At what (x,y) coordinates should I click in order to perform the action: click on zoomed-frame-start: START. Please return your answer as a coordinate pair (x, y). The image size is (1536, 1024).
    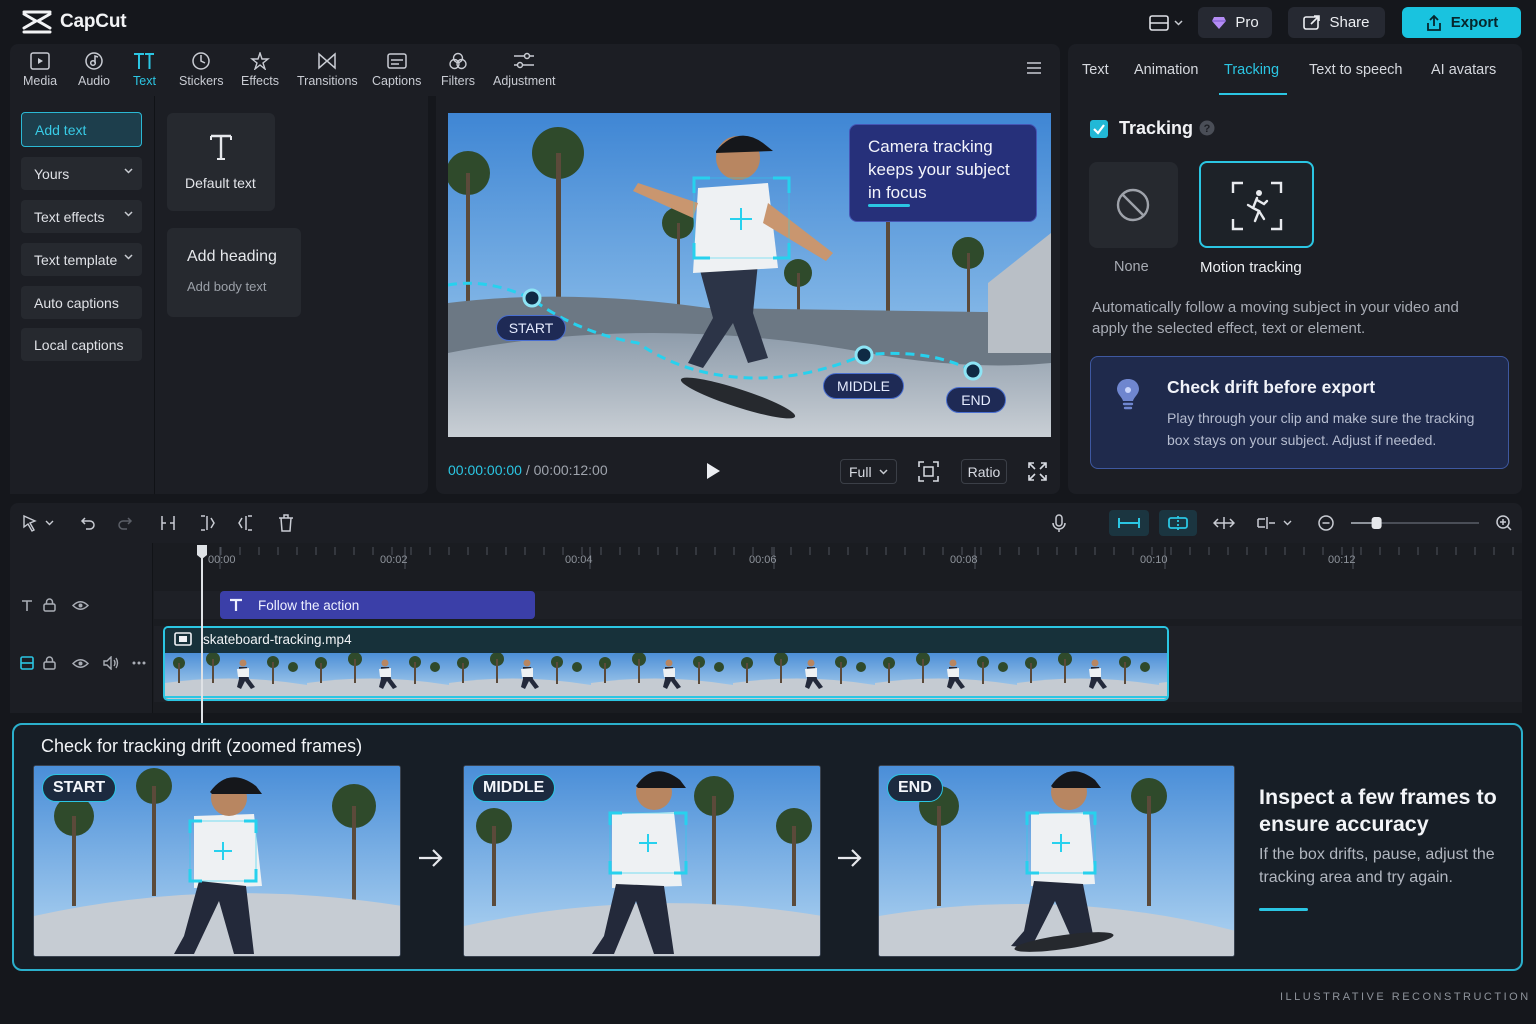
    Looking at the image, I should click on (217, 861).